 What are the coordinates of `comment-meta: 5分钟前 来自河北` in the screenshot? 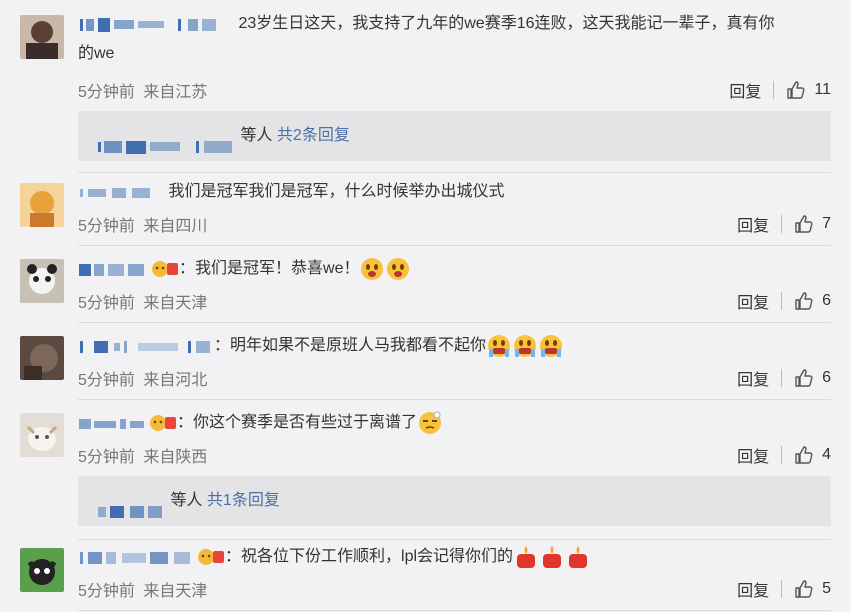 It's located at (142, 378).